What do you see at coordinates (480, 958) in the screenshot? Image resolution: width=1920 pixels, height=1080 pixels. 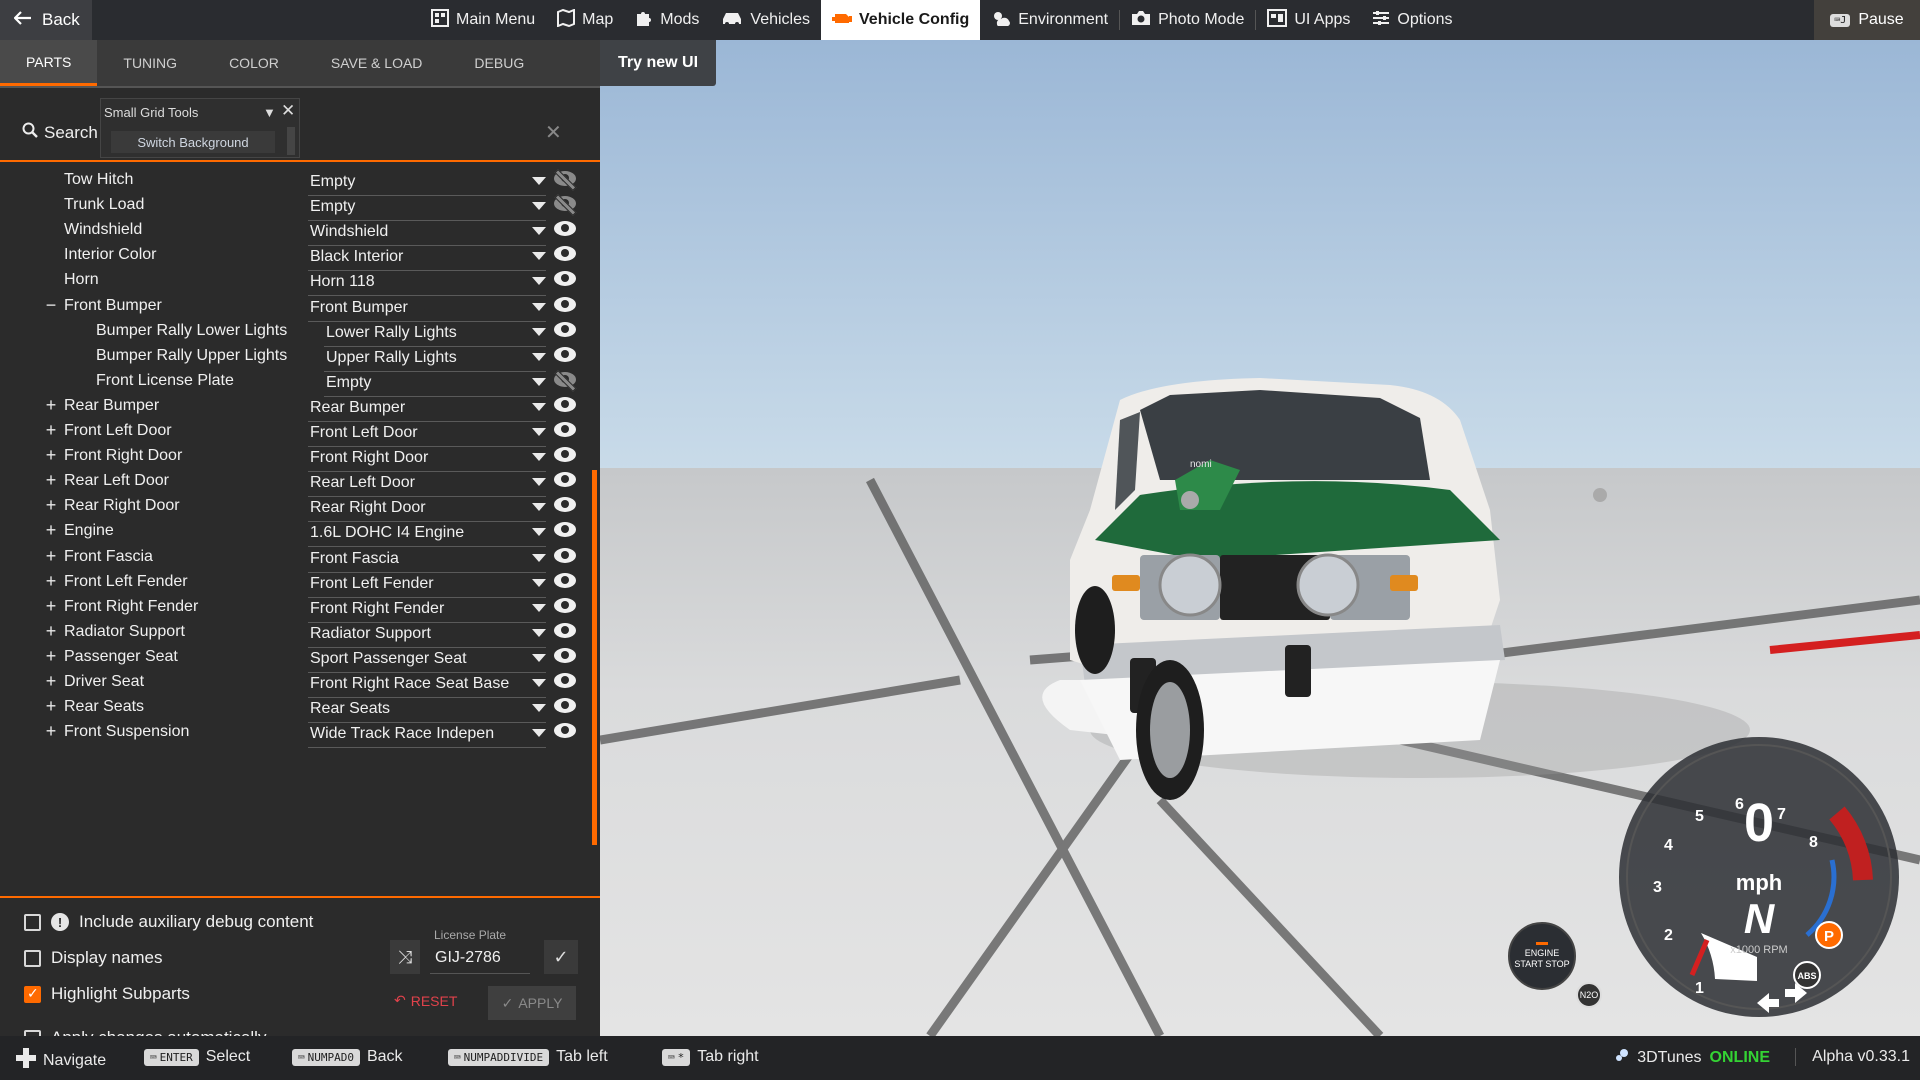 I see `license-plate-input` at bounding box center [480, 958].